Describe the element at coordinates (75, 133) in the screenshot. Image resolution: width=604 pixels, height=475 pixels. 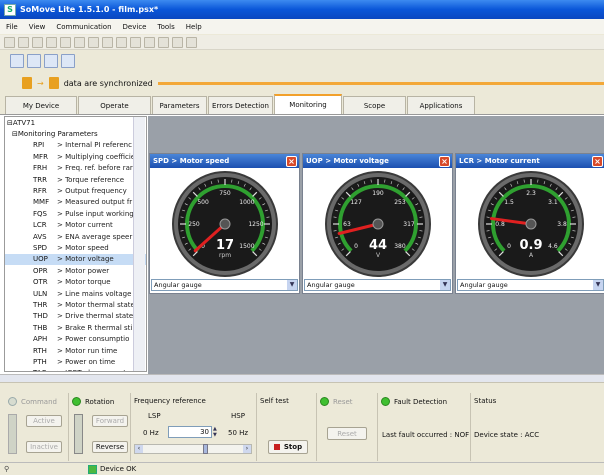
I see `tree-group: ⊟ Monitoring Parameters` at that location.